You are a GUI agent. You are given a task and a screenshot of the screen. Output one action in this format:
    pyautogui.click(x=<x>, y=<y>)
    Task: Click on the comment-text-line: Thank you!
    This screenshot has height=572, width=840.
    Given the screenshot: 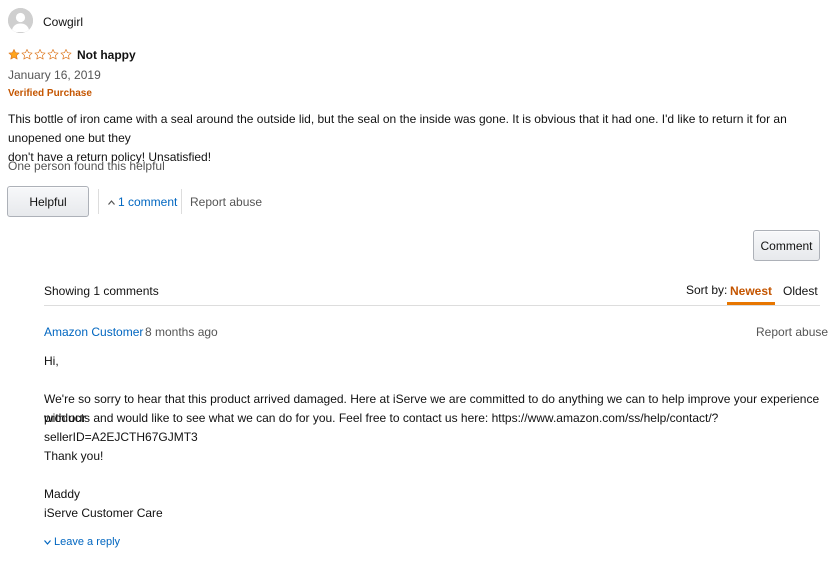 What is the action you would take?
    pyautogui.click(x=74, y=456)
    